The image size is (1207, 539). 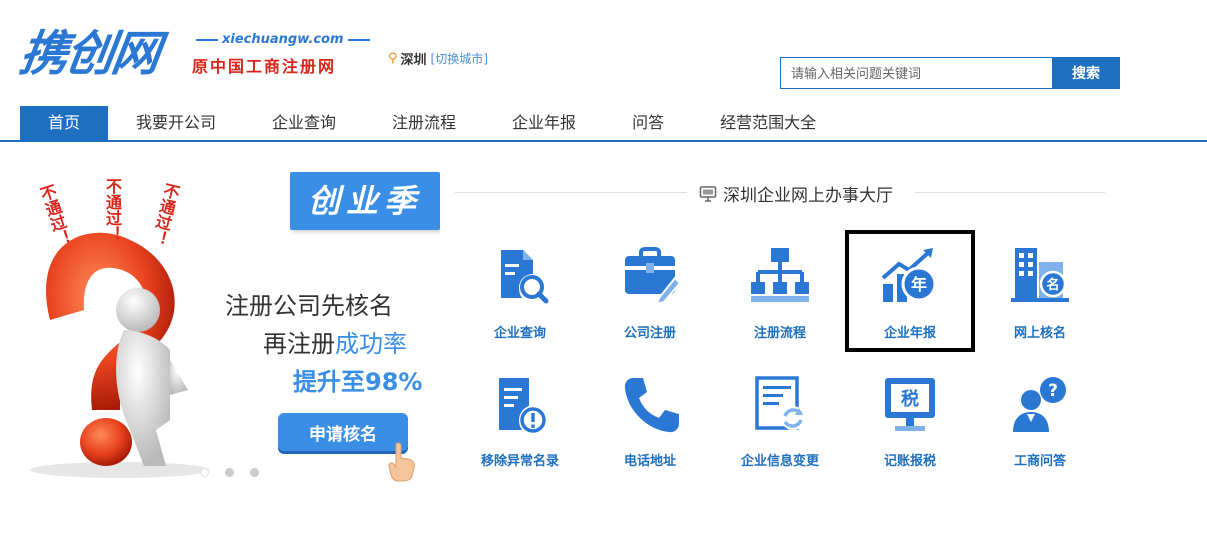 I want to click on monitor-icon, so click(x=708, y=193).